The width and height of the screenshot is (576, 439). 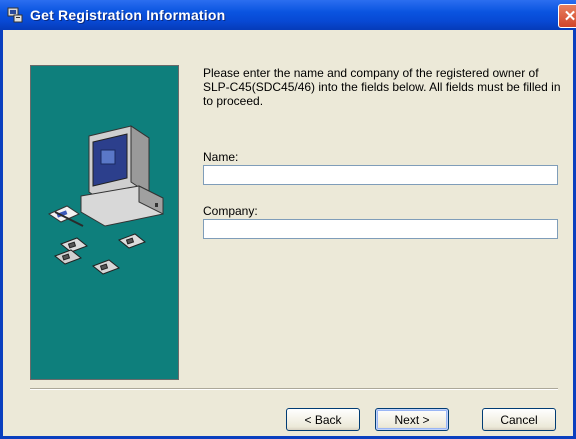 I want to click on cancel-button: Cancel, so click(x=519, y=419).